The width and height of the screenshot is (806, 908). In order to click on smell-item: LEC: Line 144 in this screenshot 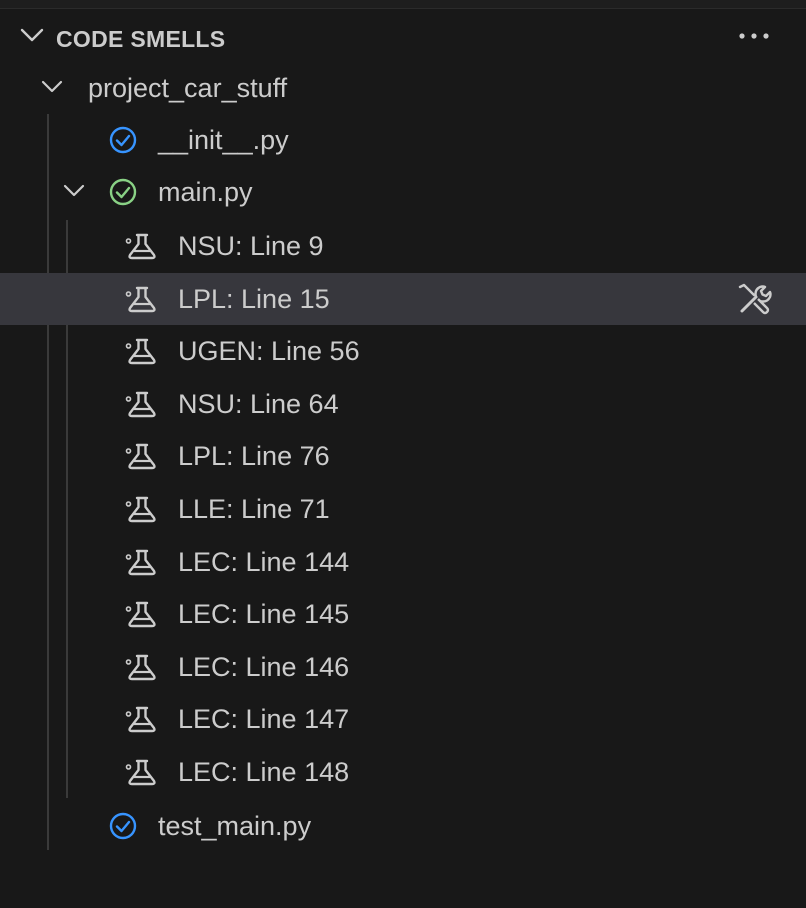, I will do `click(403, 562)`.